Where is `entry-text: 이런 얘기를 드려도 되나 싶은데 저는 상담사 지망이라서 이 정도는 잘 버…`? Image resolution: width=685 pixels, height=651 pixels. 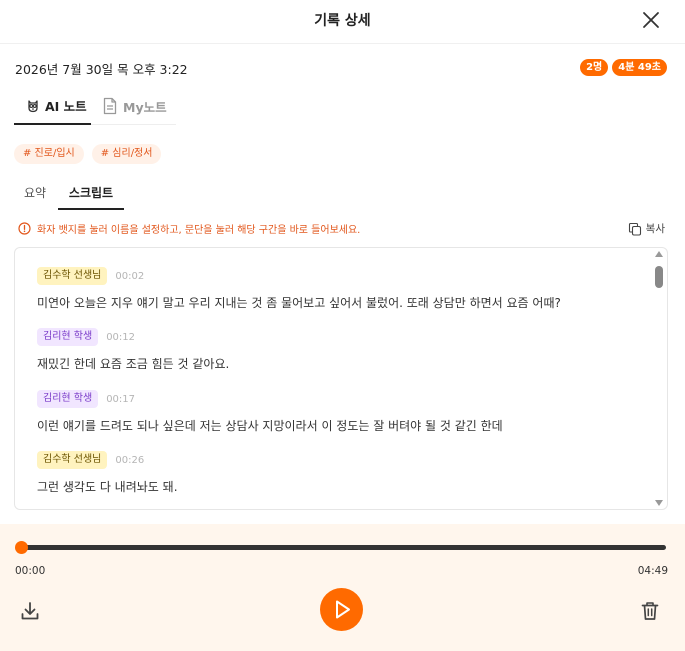 entry-text: 이런 얘기를 드려도 되나 싶은데 저는 상담사 지망이라서 이 정도는 잘 버… is located at coordinates (270, 426).